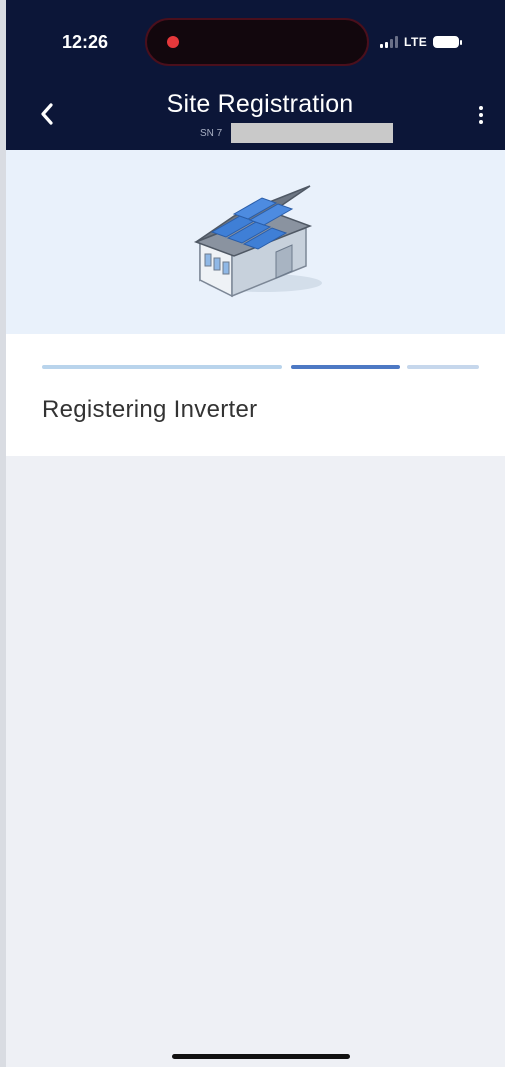 Image resolution: width=505 pixels, height=1067 pixels. Describe the element at coordinates (85, 42) in the screenshot. I see `status-time: 12:26` at that location.